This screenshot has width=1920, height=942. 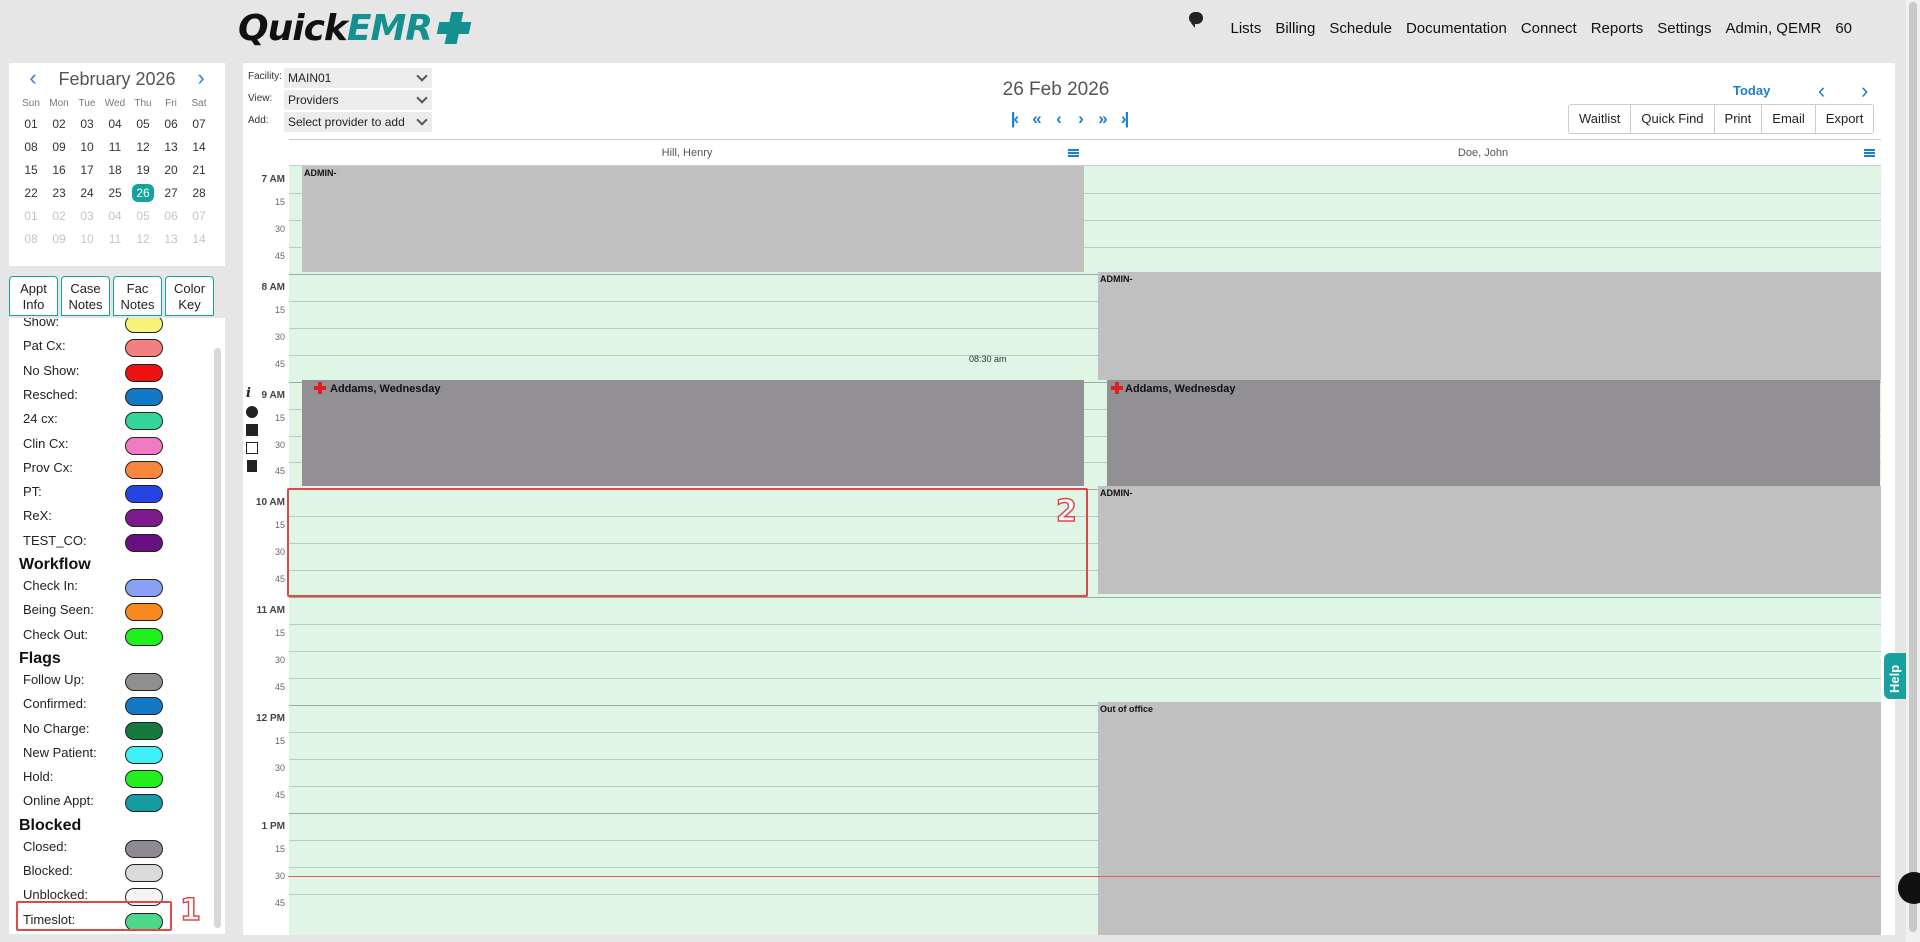 What do you see at coordinates (1246, 28) in the screenshot?
I see `nav-lists: Lists` at bounding box center [1246, 28].